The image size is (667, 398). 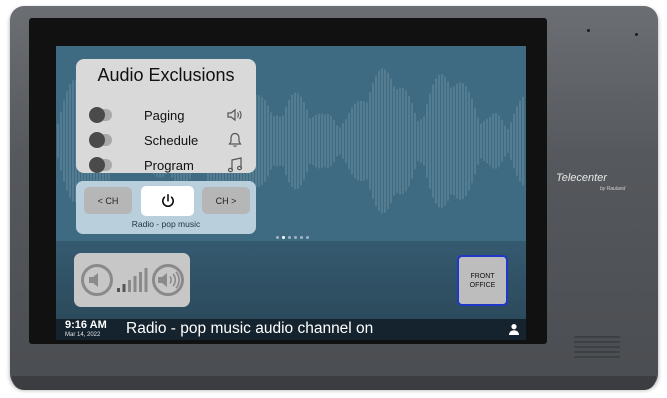 I want to click on brand-sub-logo: by Rauland, so click(x=613, y=189).